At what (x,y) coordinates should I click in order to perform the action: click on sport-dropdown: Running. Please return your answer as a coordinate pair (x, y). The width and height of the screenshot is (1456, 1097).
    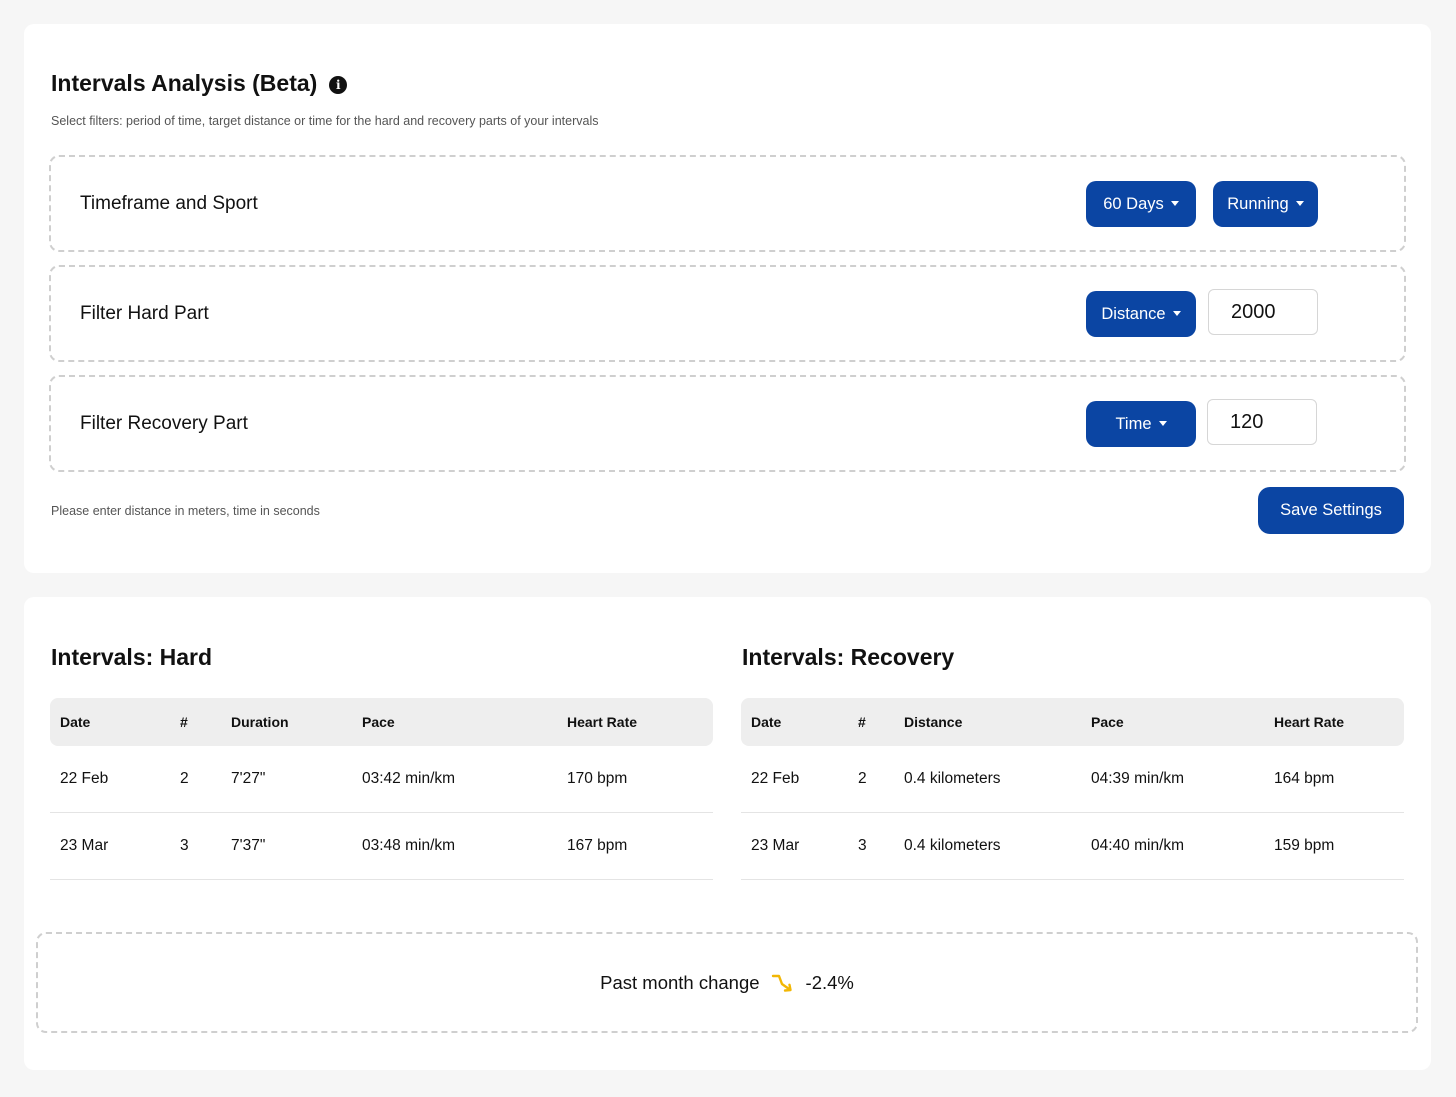
    Looking at the image, I should click on (1265, 204).